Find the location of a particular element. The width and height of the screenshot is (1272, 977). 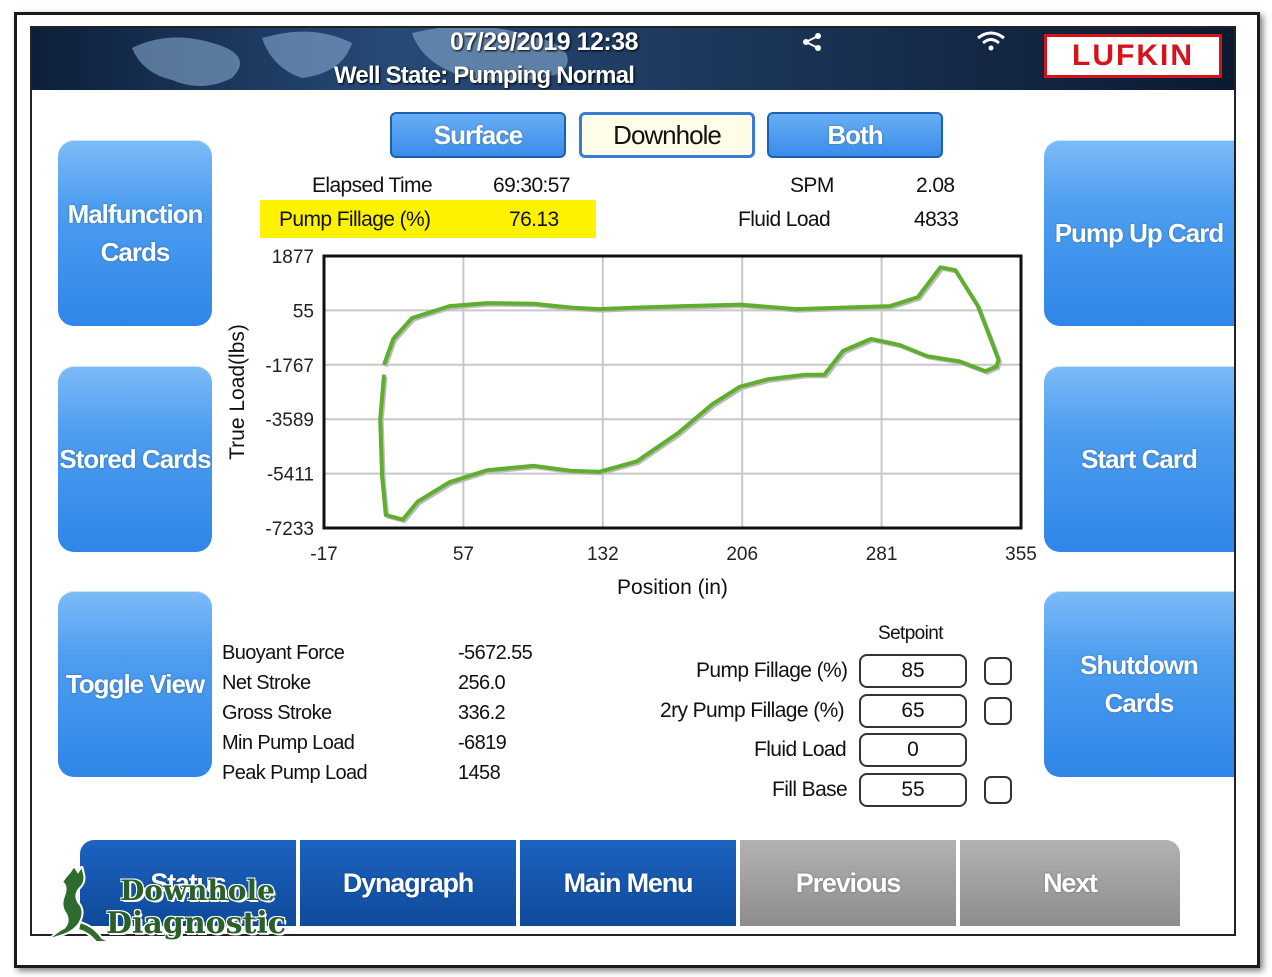

shutdown-cards-button: Shutdown Cards is located at coordinates (1139, 684).